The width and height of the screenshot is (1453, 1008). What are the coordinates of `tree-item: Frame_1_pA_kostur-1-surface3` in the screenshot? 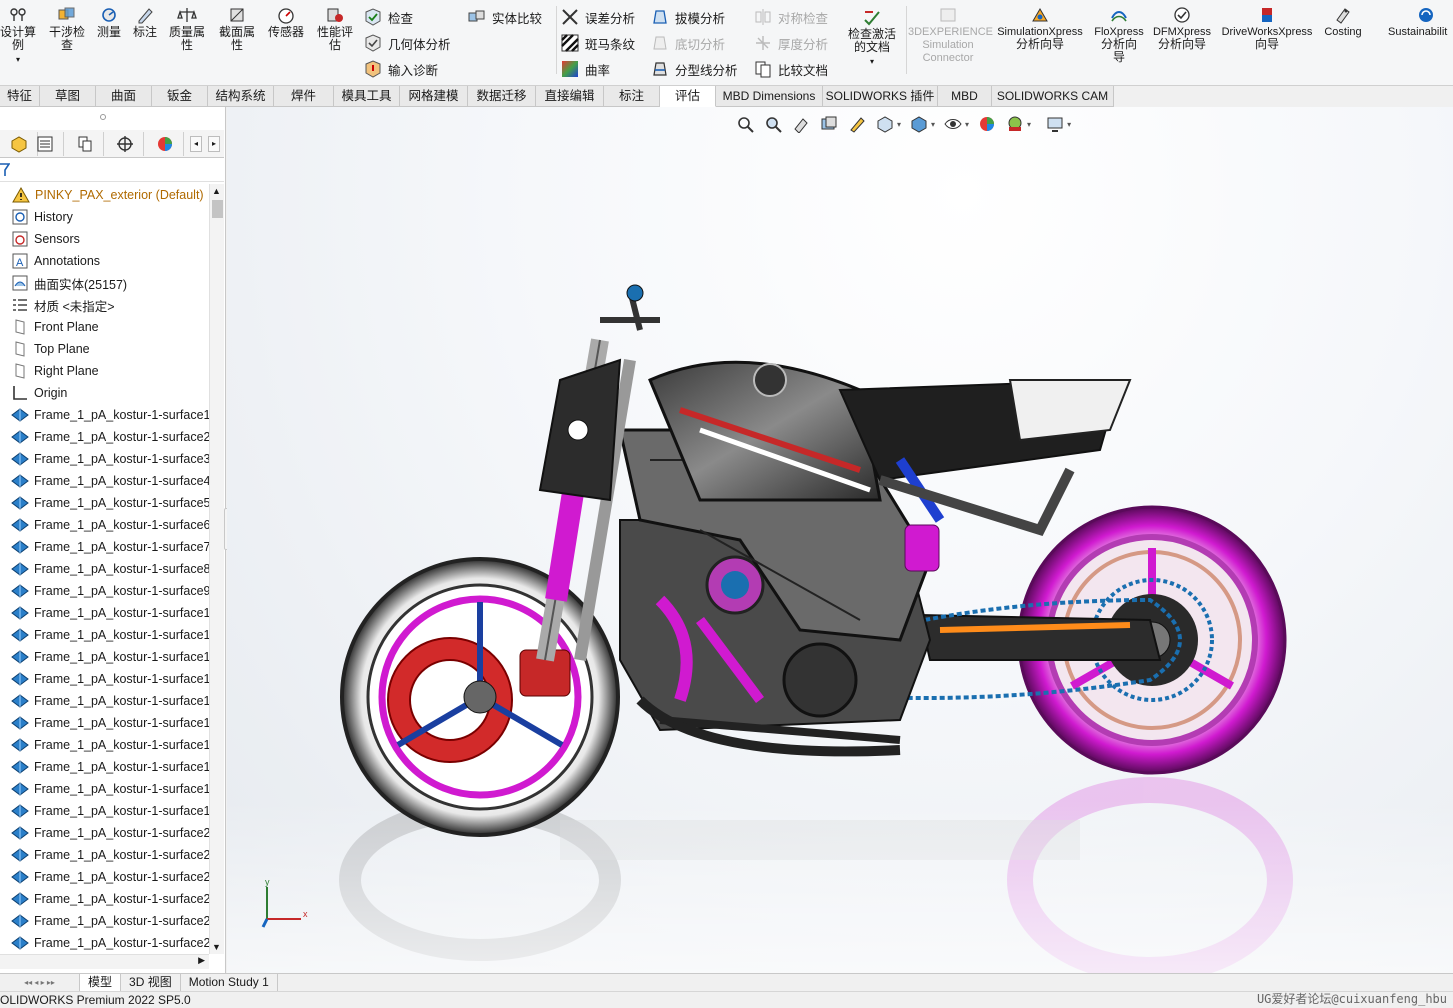 It's located at (104, 459).